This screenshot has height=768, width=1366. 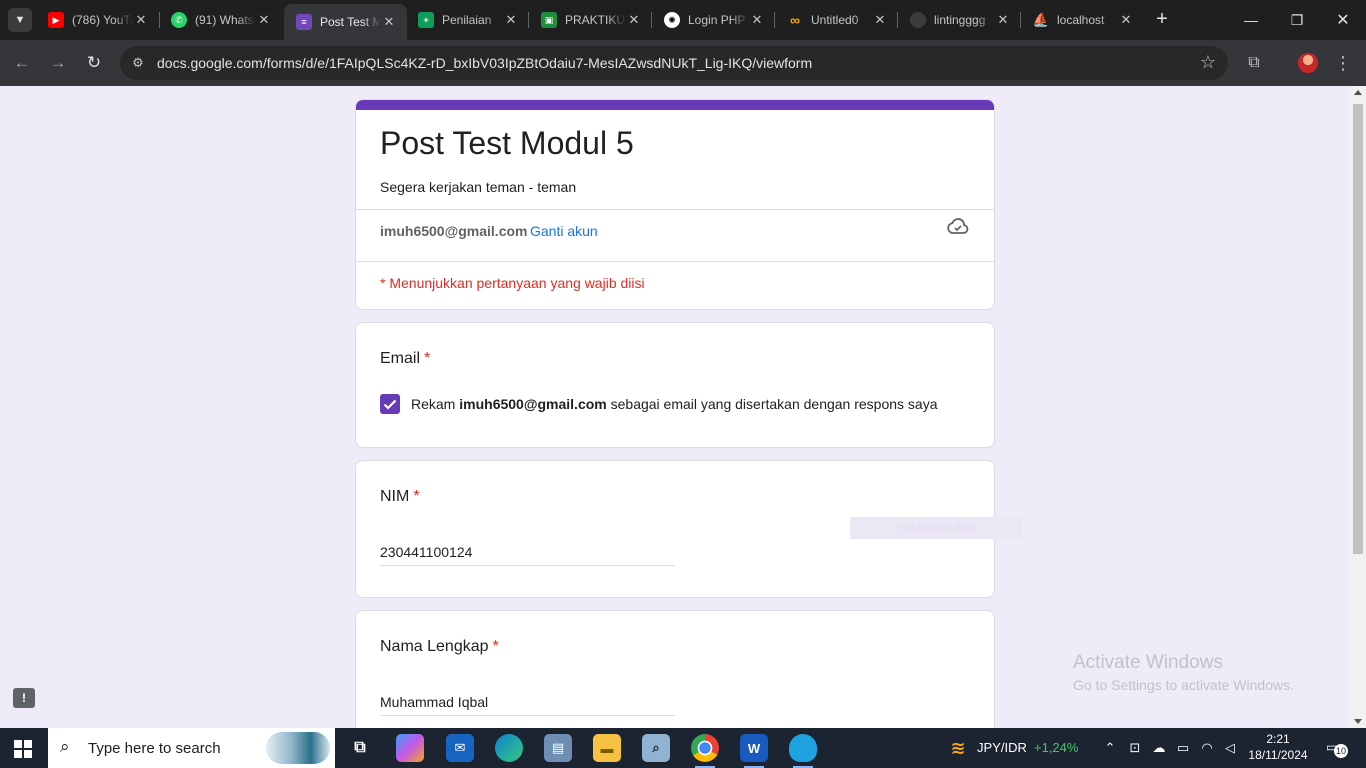 What do you see at coordinates (607, 748) in the screenshot?
I see `file-explorer-icon: ▬` at bounding box center [607, 748].